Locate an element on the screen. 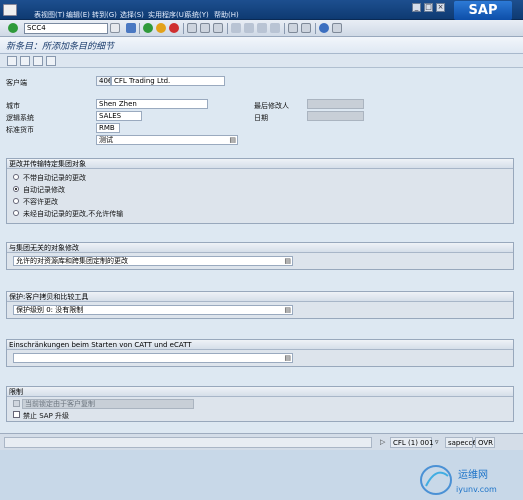 Image resolution: width=523 pixels, height=500 pixels. copy-entry-icon is located at coordinates (25, 61).